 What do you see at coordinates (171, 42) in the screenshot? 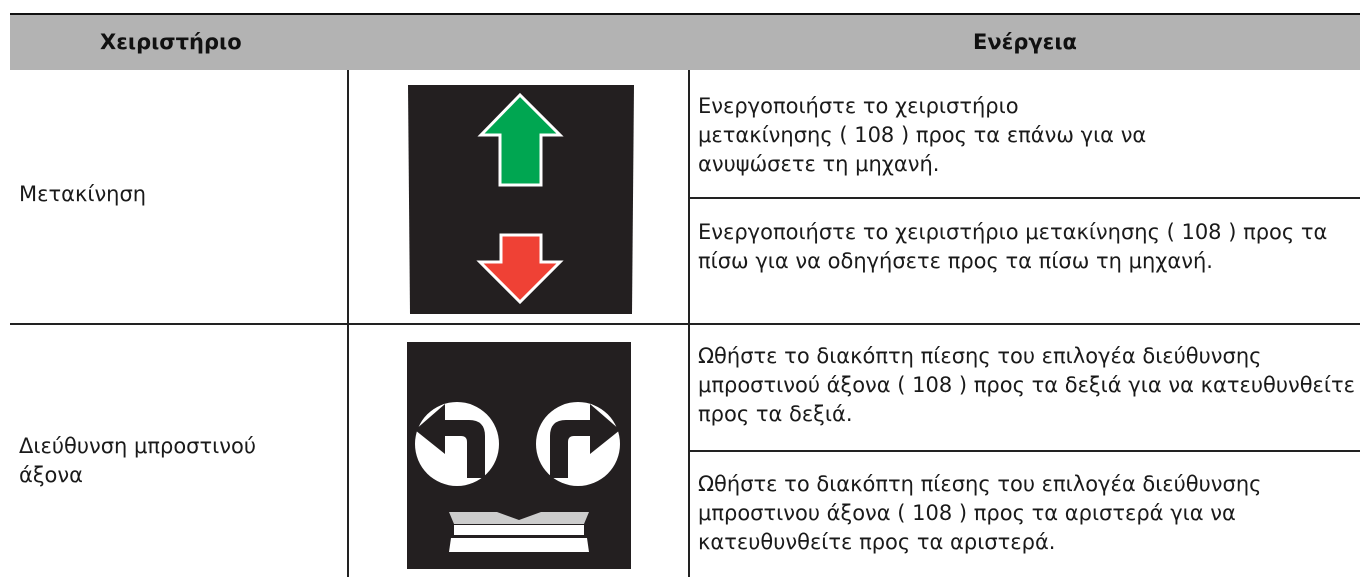
I see `header-control: Χειριστήριο` at bounding box center [171, 42].